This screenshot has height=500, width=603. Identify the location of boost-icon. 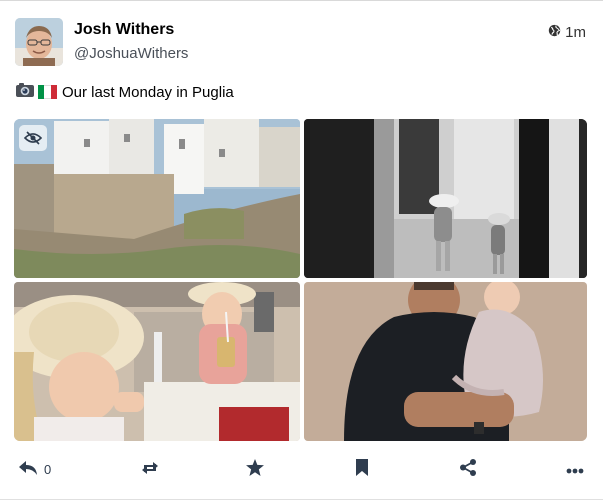
(150, 469).